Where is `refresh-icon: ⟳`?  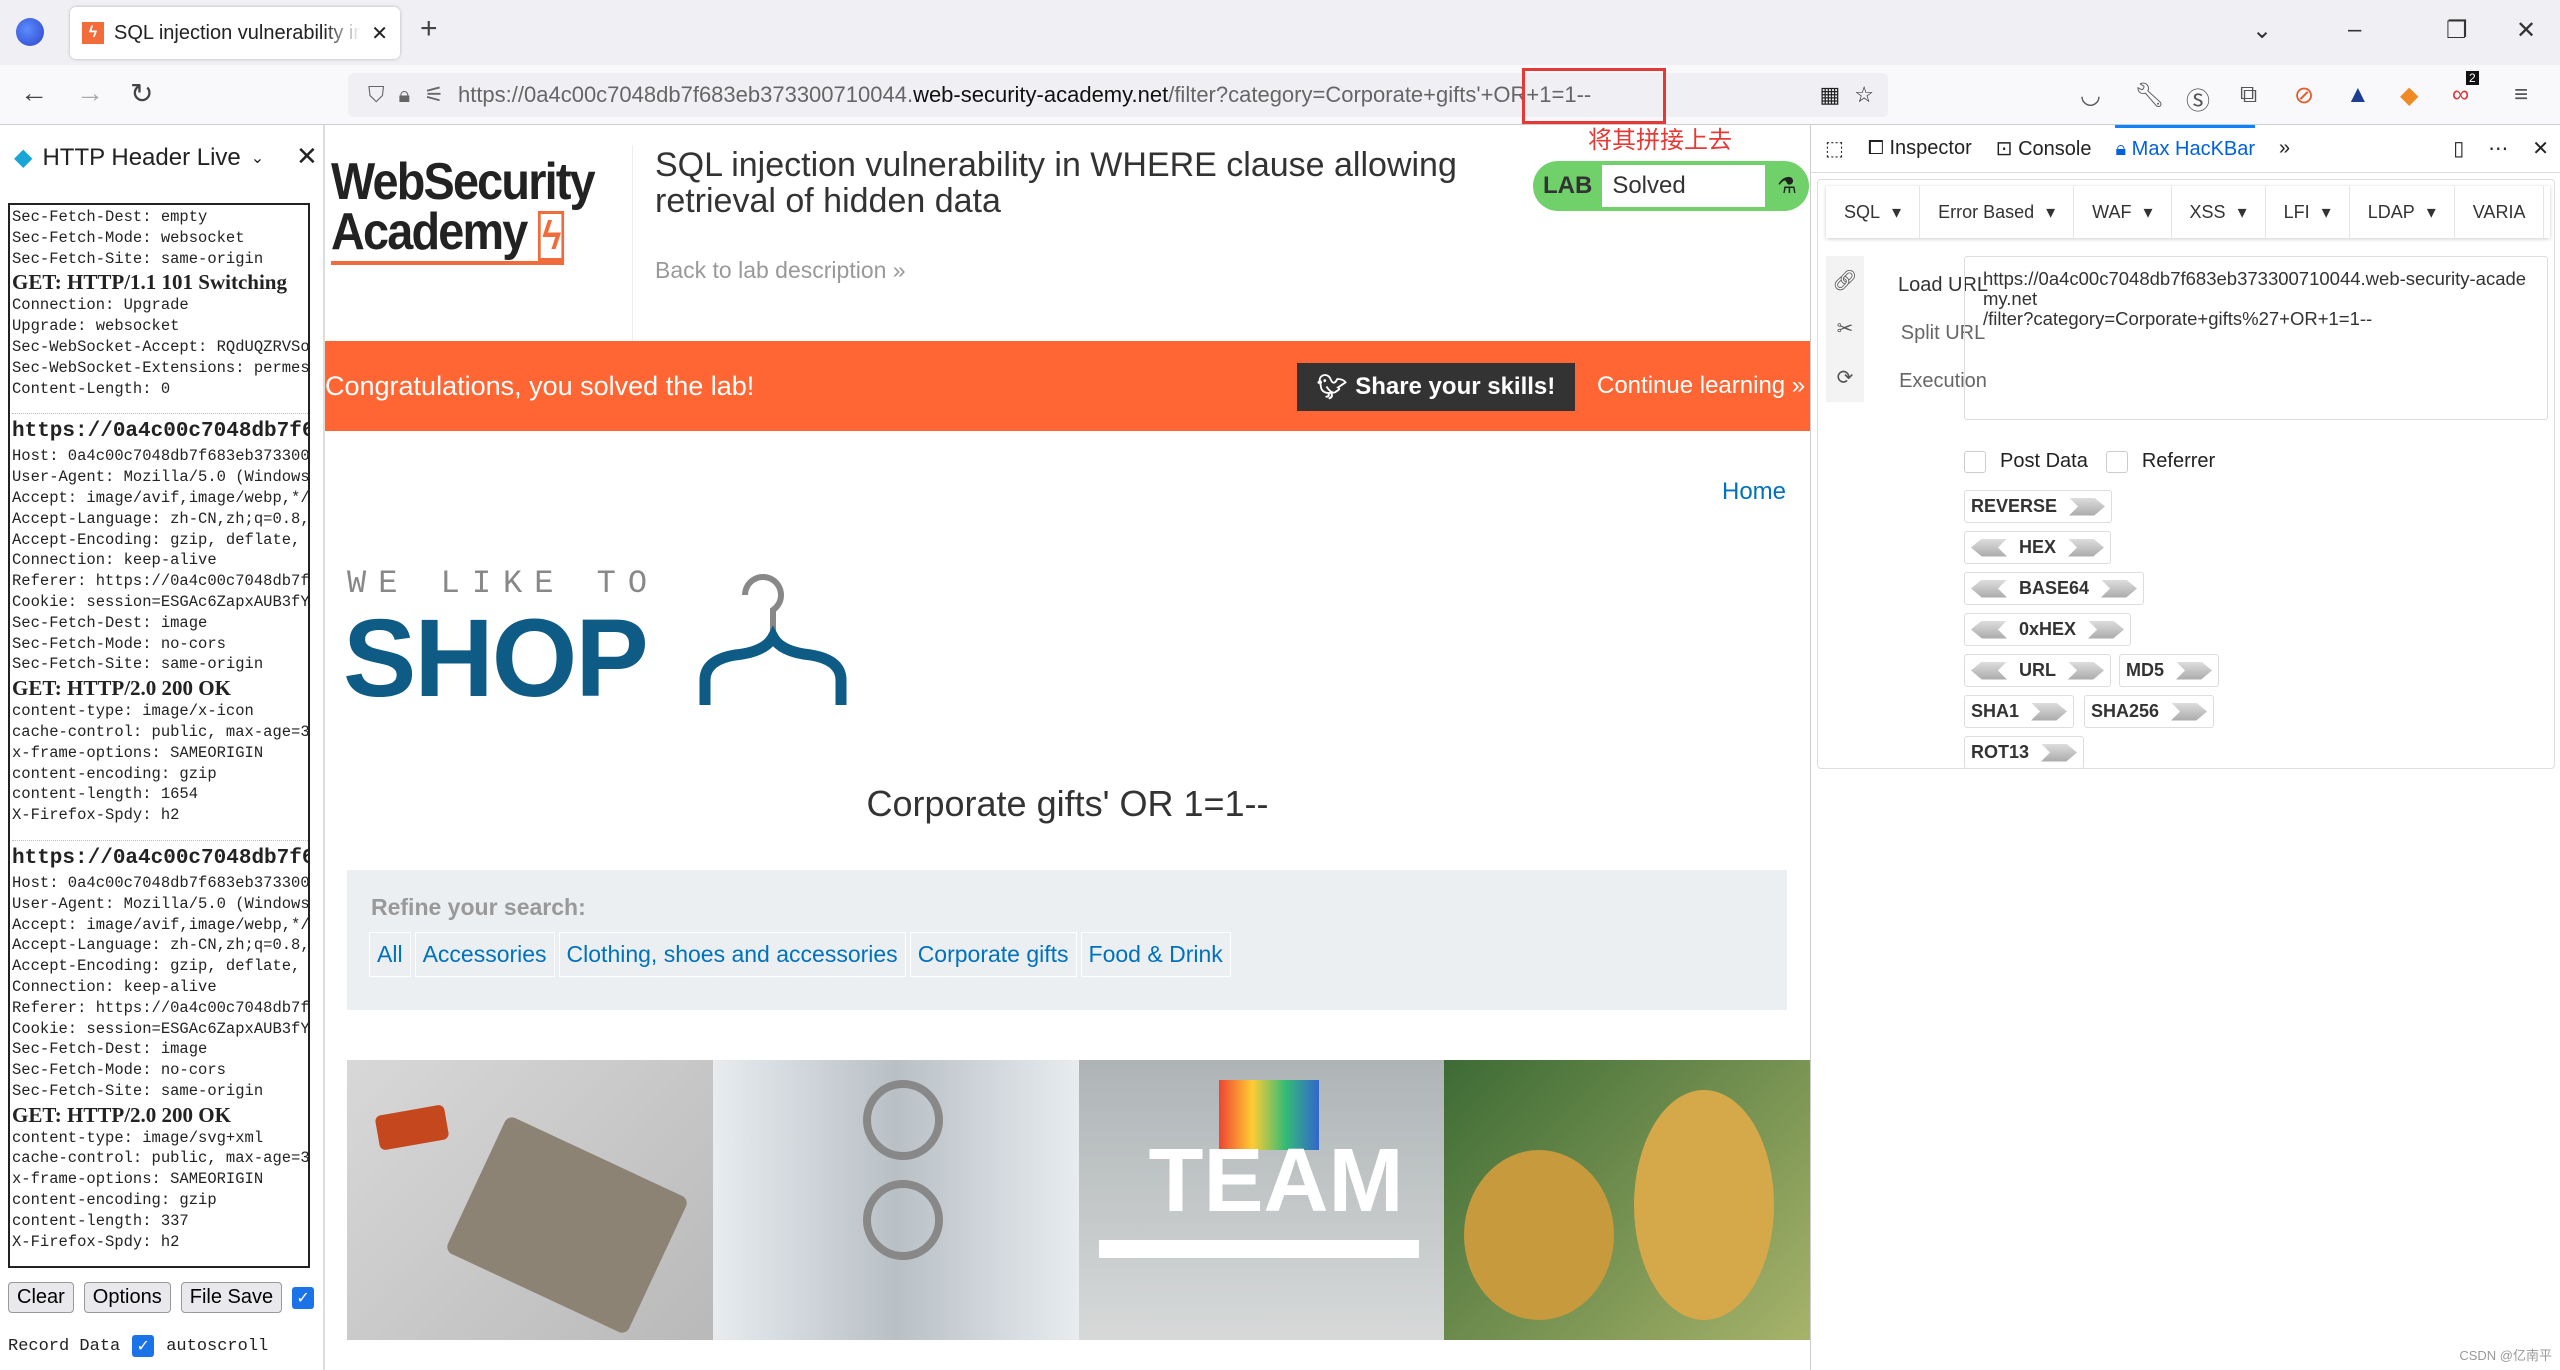 refresh-icon: ⟳ is located at coordinates (1845, 377).